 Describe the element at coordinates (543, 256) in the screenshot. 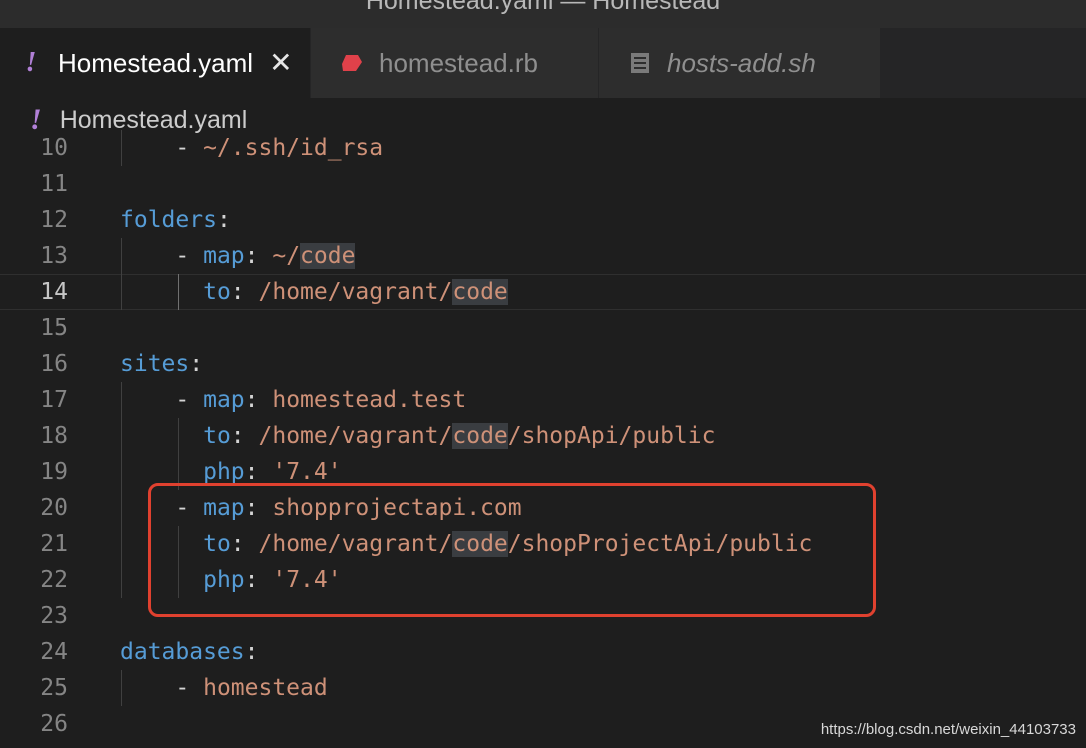

I see `code-line: 13 - map: ~/code` at that location.